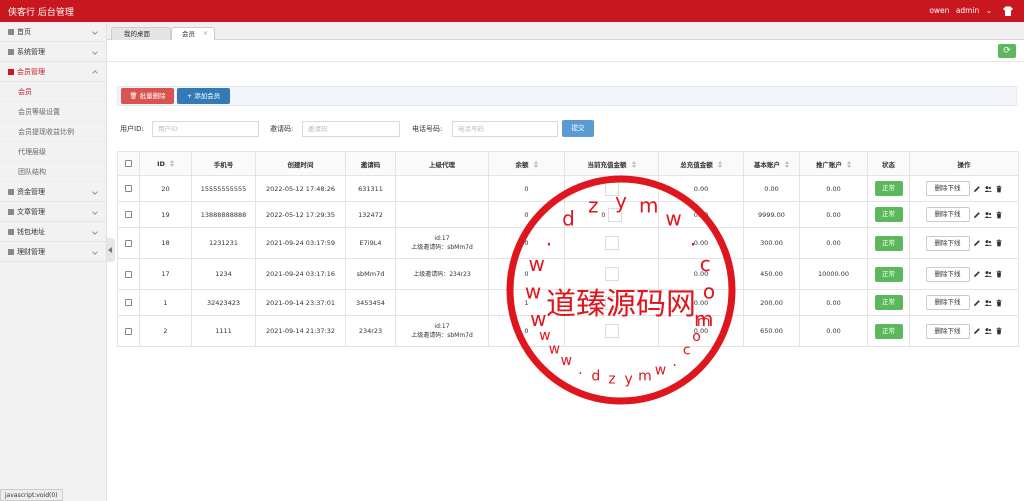 The width and height of the screenshot is (1024, 501). I want to click on user-menu: owen admin ⌄, so click(958, 10).